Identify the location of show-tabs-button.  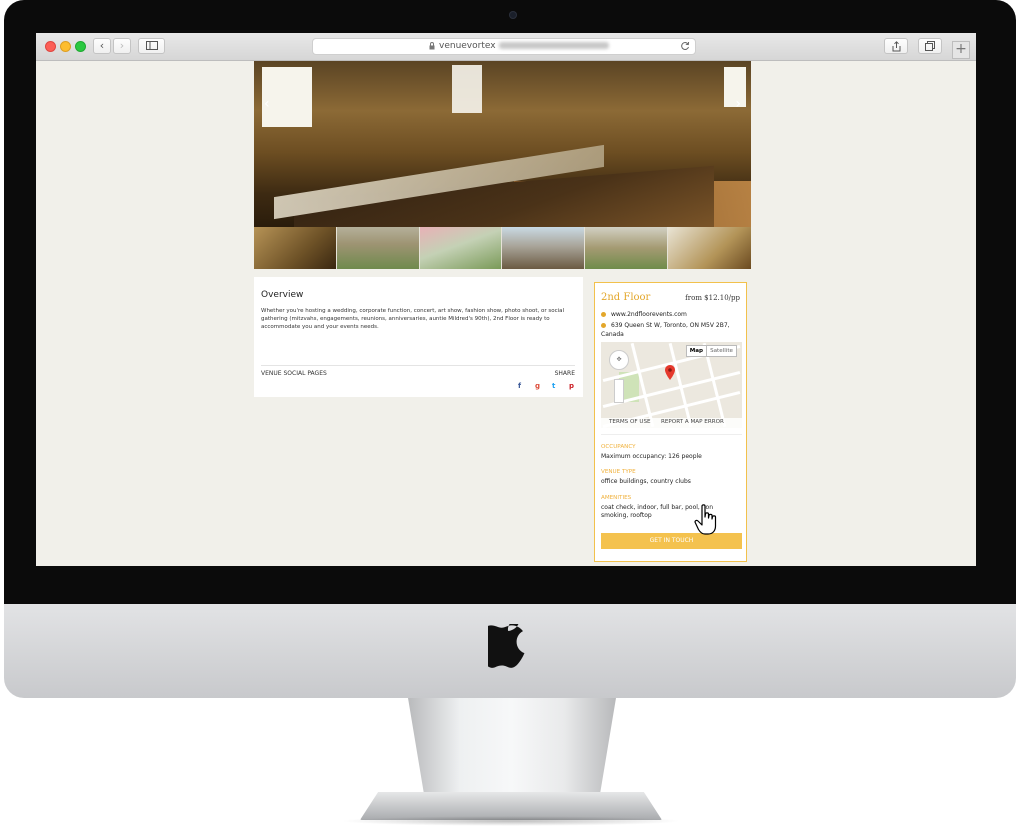
(930, 46).